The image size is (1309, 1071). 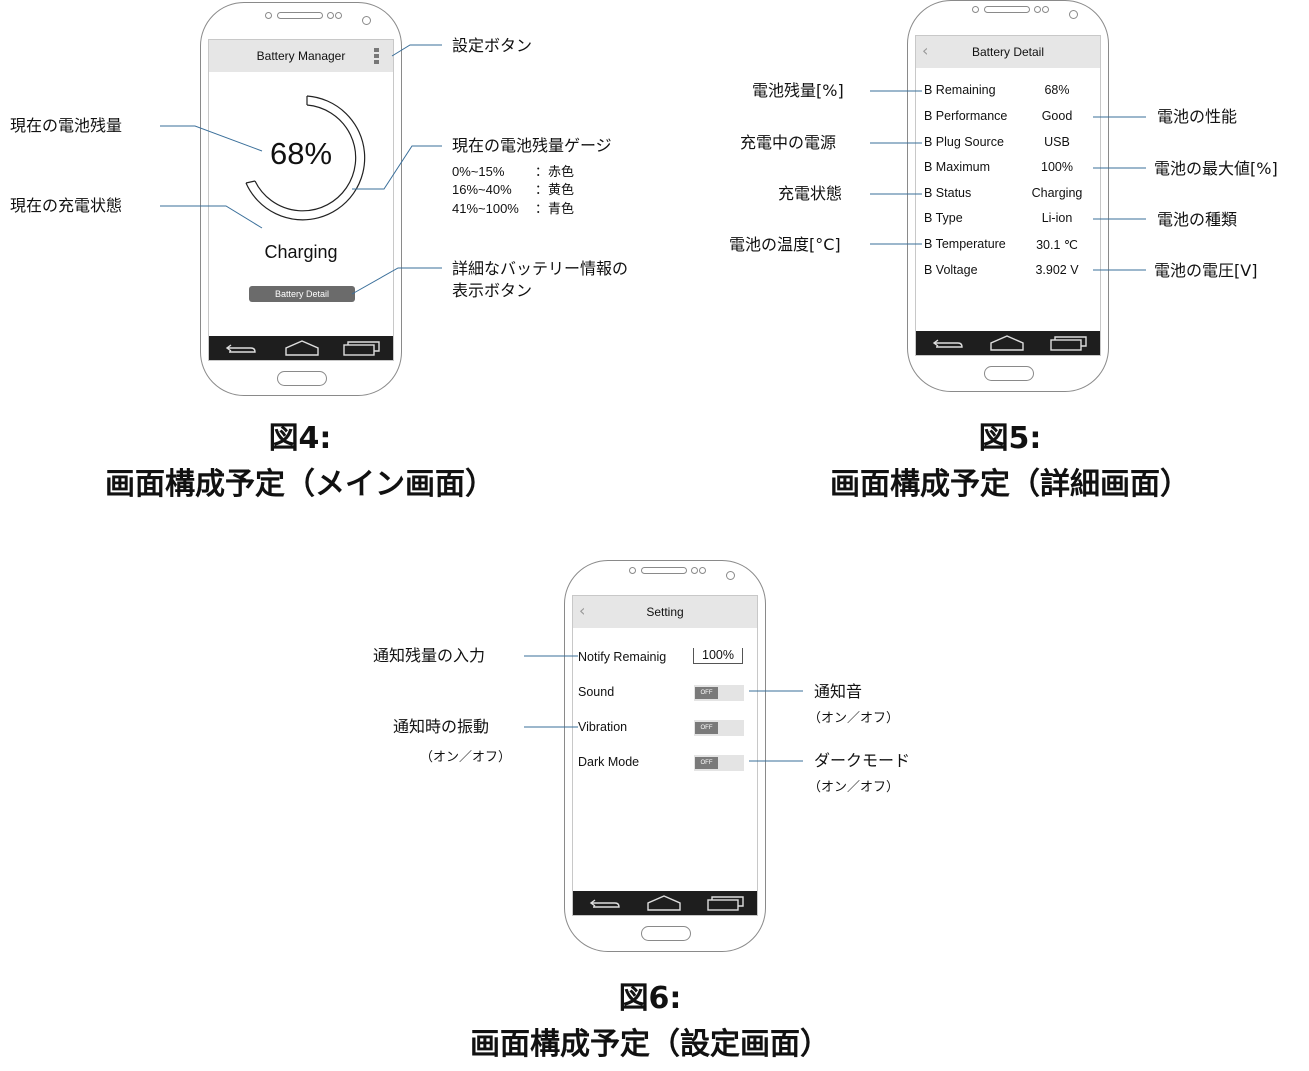 What do you see at coordinates (211, 138) in the screenshot?
I see `leader-remaining` at bounding box center [211, 138].